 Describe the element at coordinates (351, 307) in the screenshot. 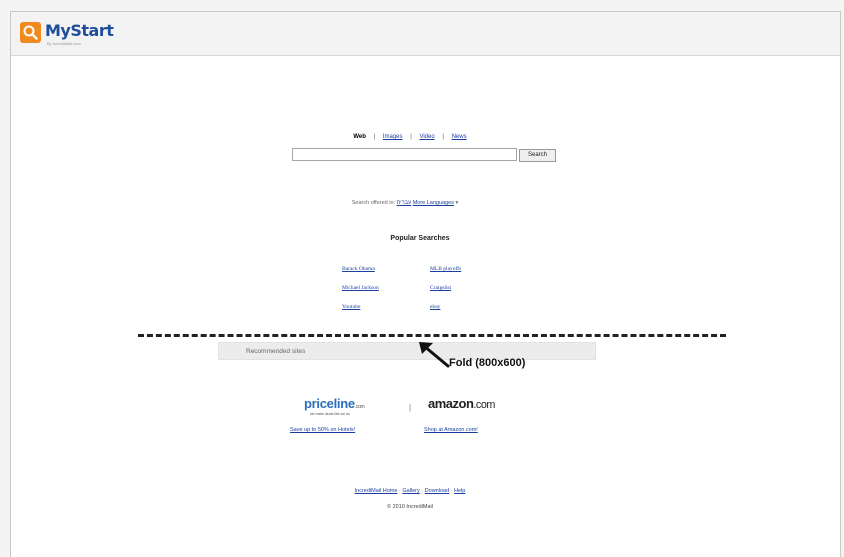

I see `popular-search-link: Youtube` at that location.